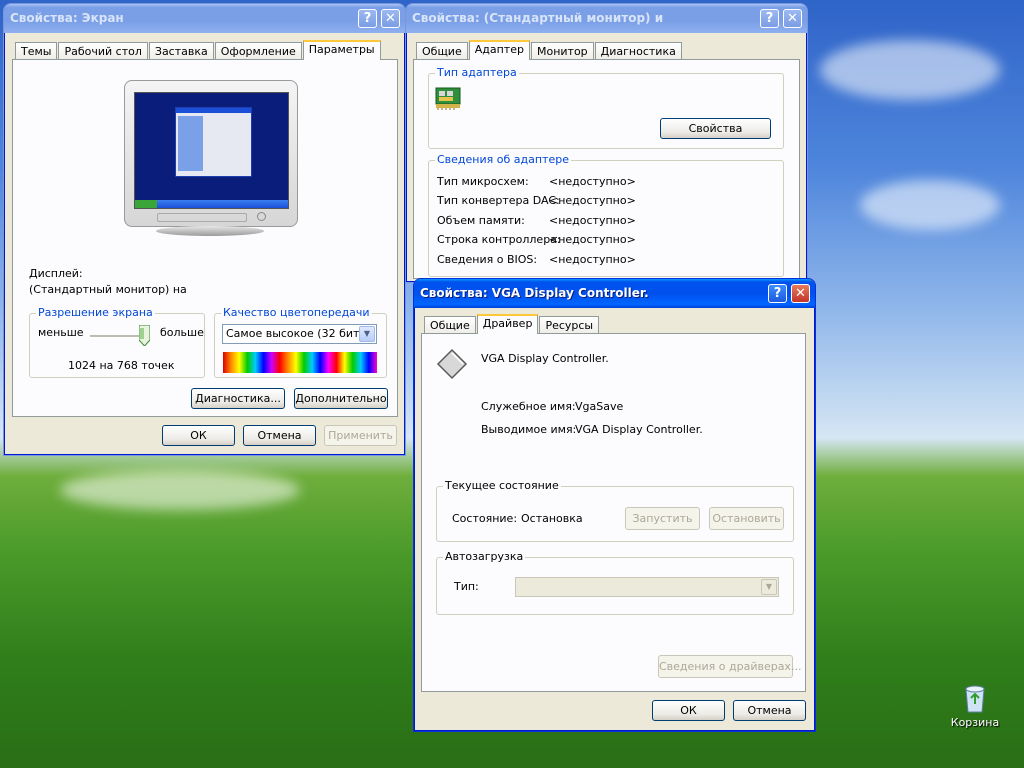 The image size is (1024, 768). I want to click on adapter-type-group: Тип адаптера Свойства, so click(606, 107).